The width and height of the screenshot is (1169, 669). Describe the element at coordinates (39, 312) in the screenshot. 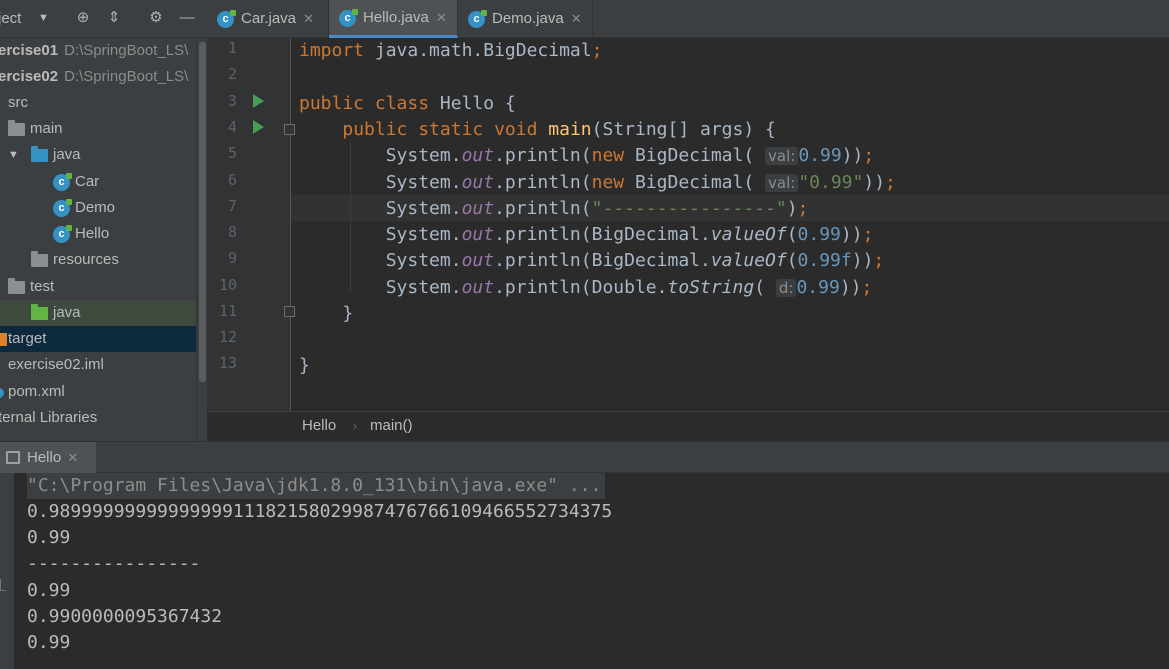

I see `test-folder-icon` at that location.